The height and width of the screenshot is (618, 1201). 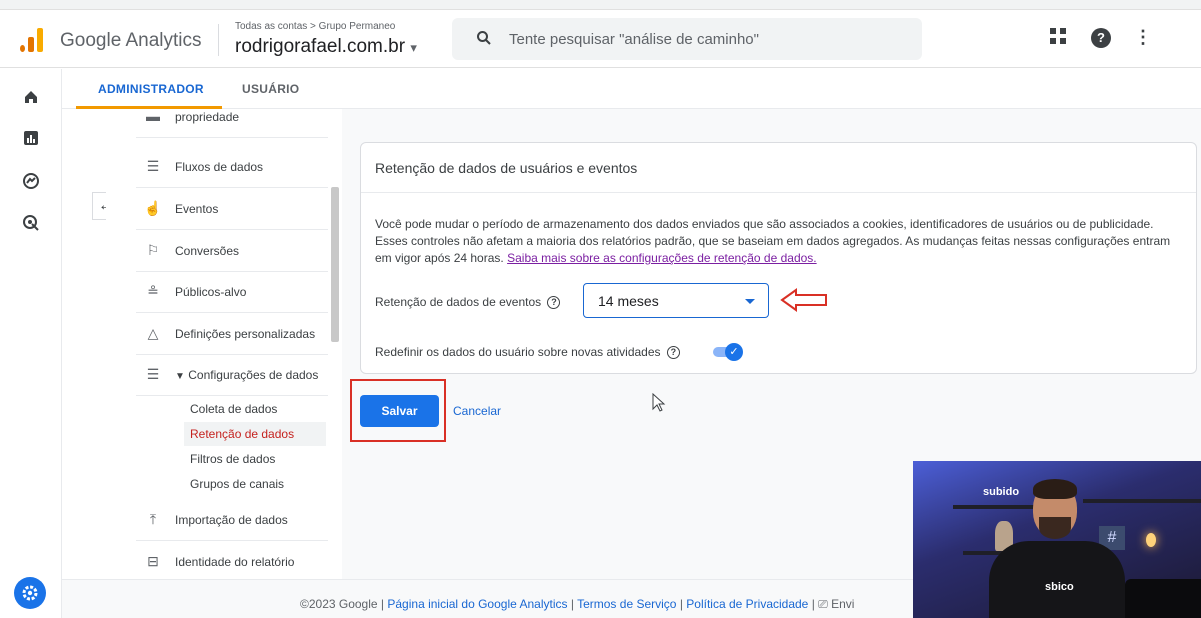 What do you see at coordinates (218, 40) in the screenshot?
I see `header-divider` at bounding box center [218, 40].